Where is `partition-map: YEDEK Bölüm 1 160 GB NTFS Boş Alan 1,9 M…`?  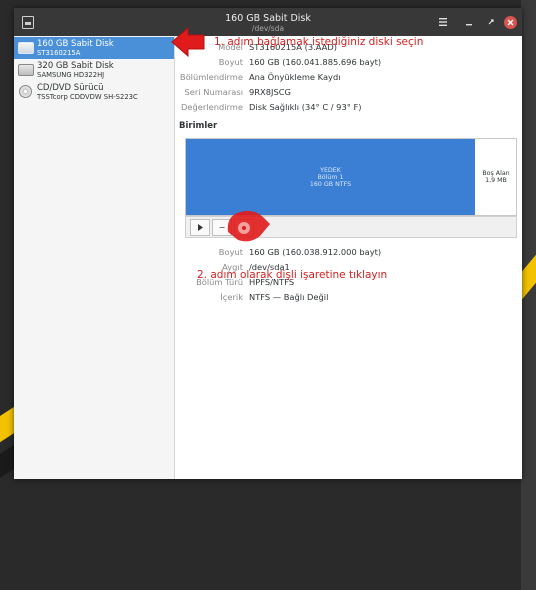 partition-map: YEDEK Bölüm 1 160 GB NTFS Boş Alan 1,9 M… is located at coordinates (351, 177).